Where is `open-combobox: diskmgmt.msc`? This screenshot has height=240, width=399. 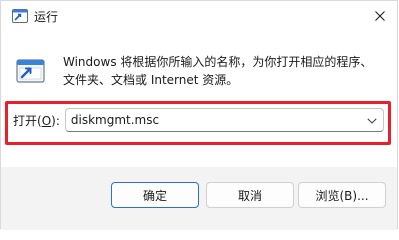 open-combobox: diskmgmt.msc is located at coordinates (224, 120).